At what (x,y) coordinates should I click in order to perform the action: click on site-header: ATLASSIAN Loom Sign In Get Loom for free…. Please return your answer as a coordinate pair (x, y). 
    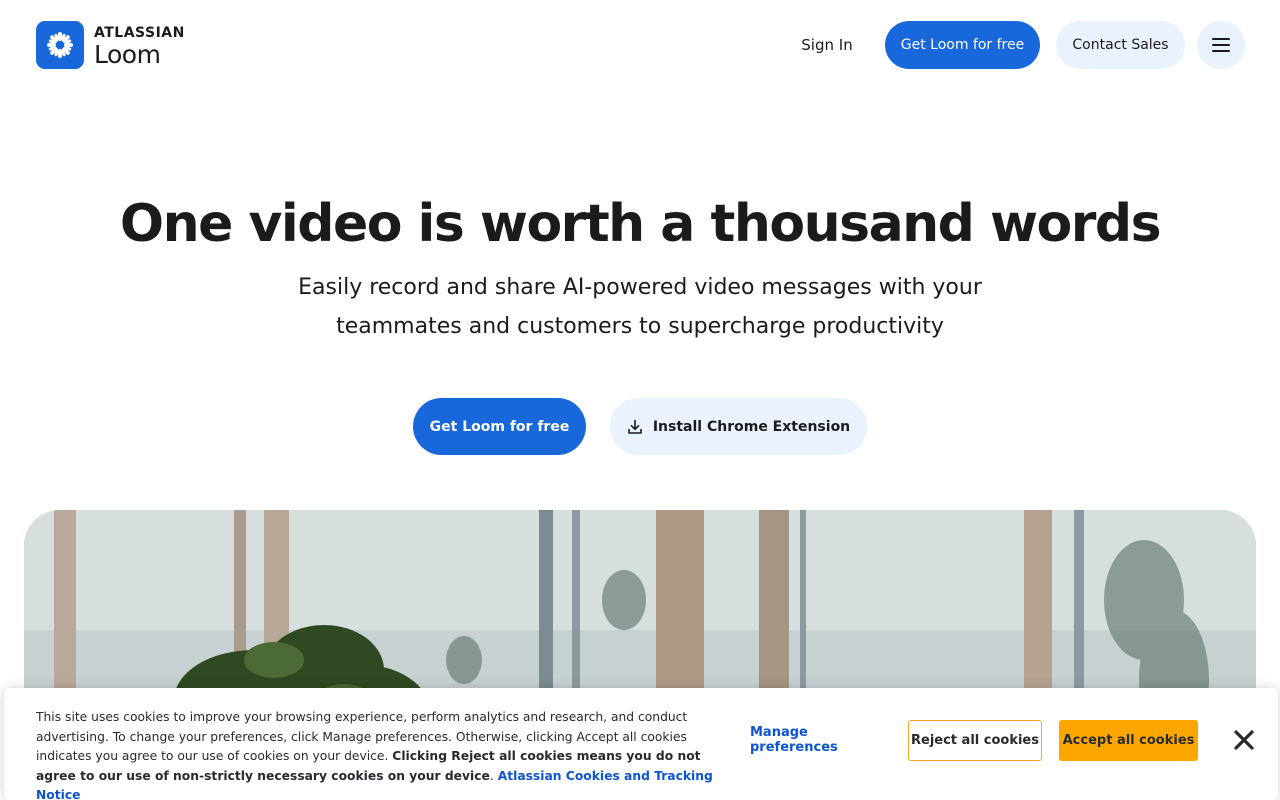
    Looking at the image, I should click on (640, 45).